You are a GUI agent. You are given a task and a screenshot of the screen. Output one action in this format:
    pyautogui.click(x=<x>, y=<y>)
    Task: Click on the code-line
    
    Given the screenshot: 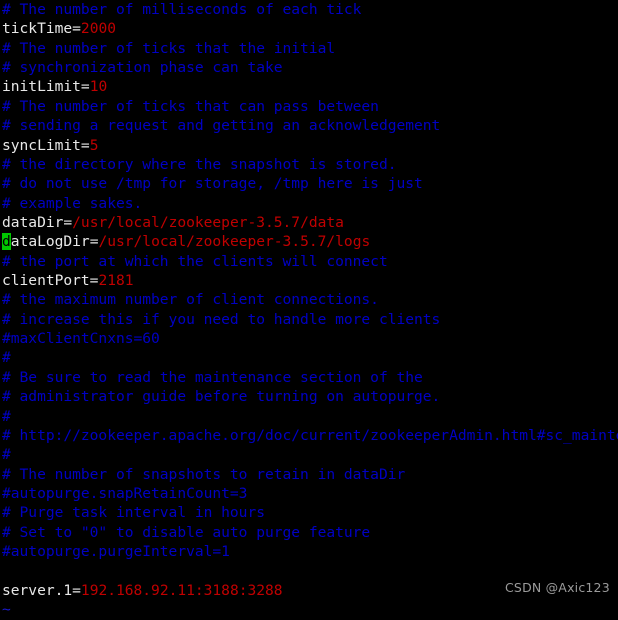 What is the action you would take?
    pyautogui.click(x=309, y=570)
    